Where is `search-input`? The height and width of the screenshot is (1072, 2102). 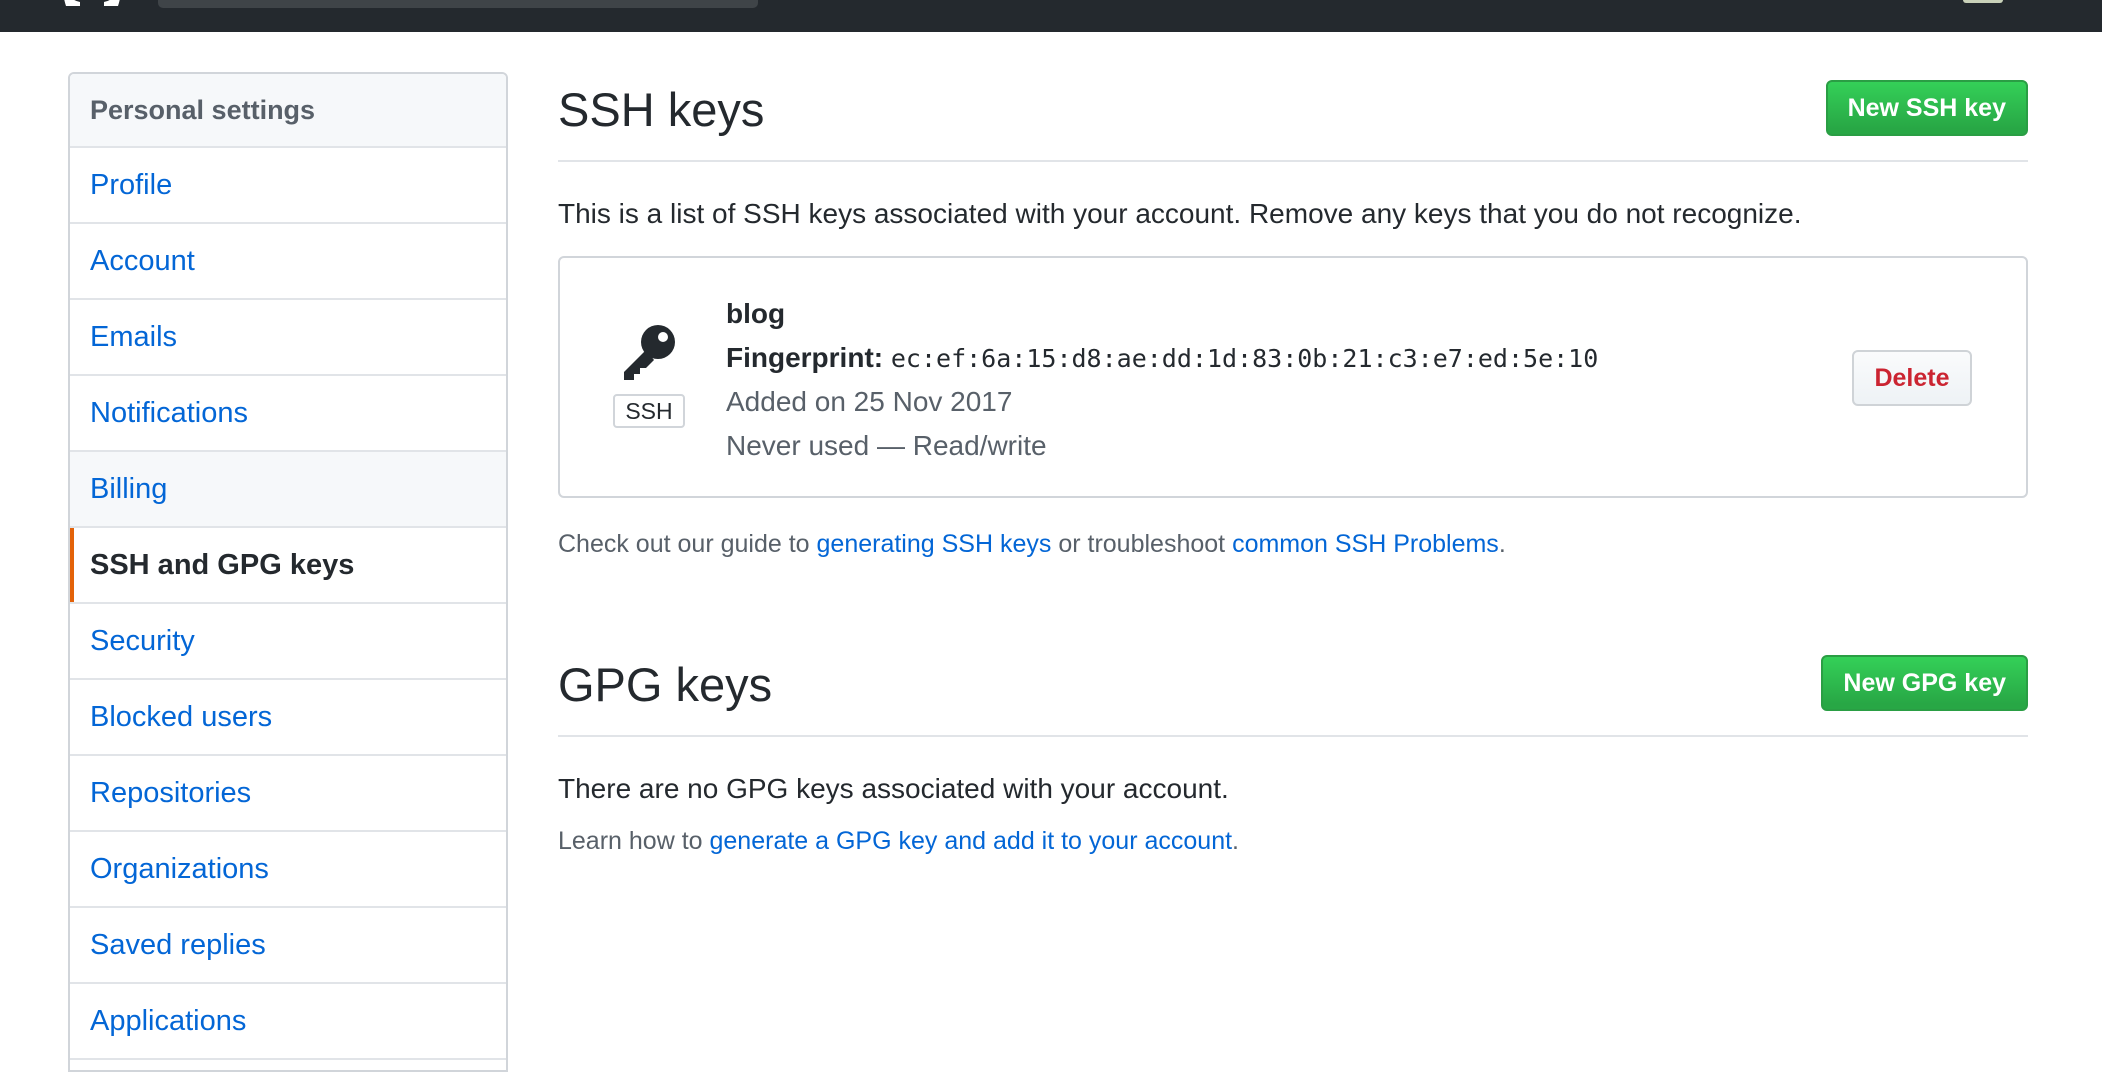 search-input is located at coordinates (458, 4).